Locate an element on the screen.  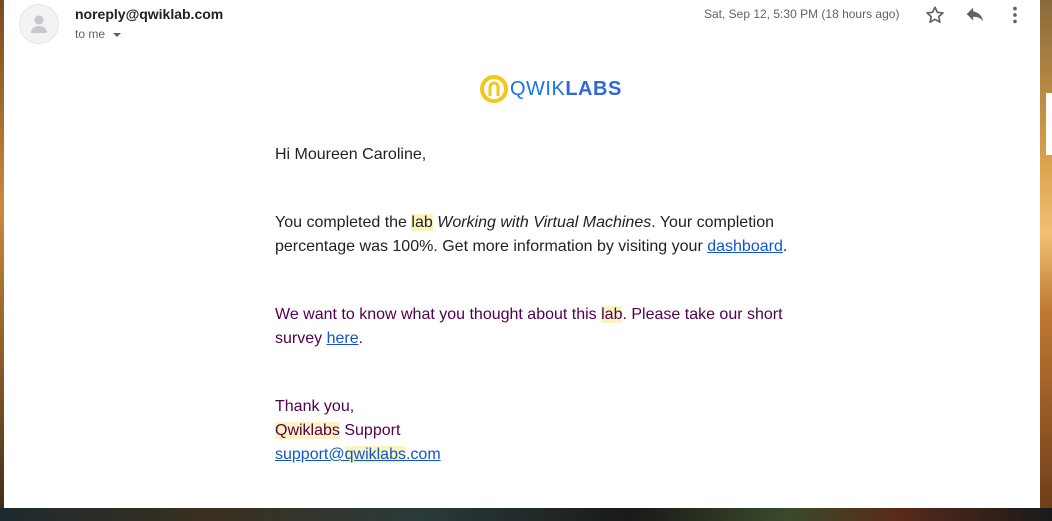
email-part-b: .com is located at coordinates (423, 454).